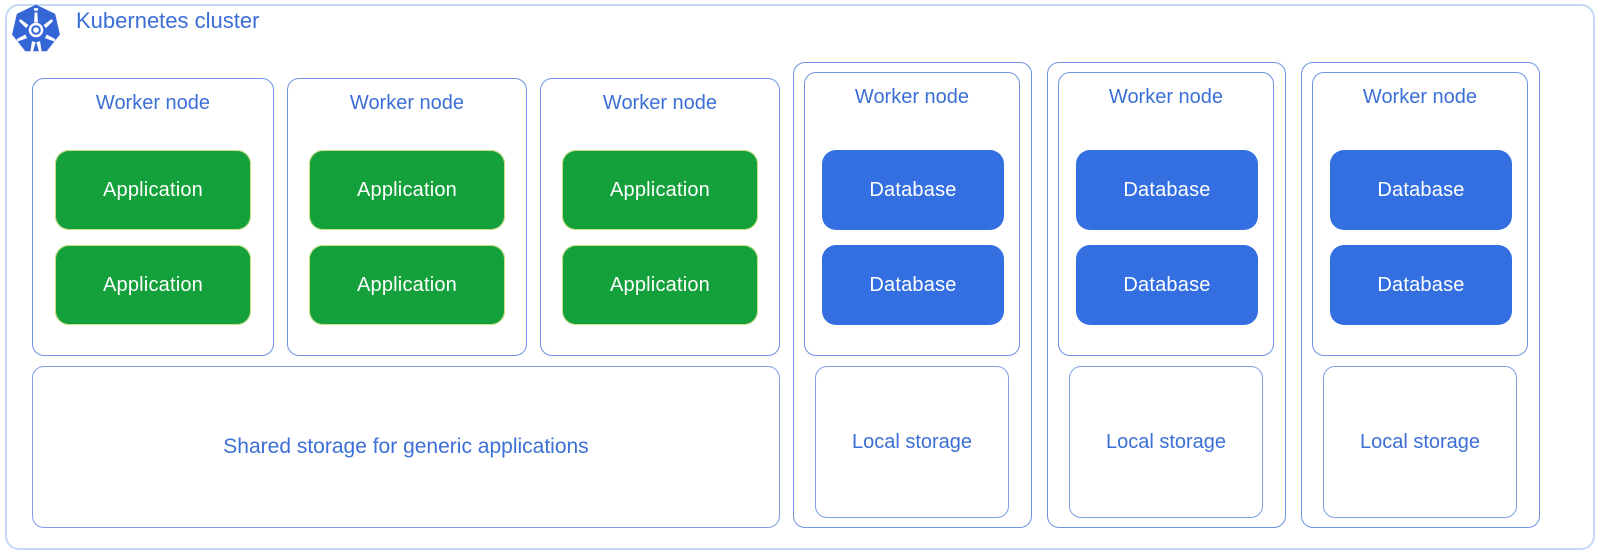 The width and height of the screenshot is (1600, 556). I want to click on worker-node-db-1: Worker node Database Database, so click(912, 214).